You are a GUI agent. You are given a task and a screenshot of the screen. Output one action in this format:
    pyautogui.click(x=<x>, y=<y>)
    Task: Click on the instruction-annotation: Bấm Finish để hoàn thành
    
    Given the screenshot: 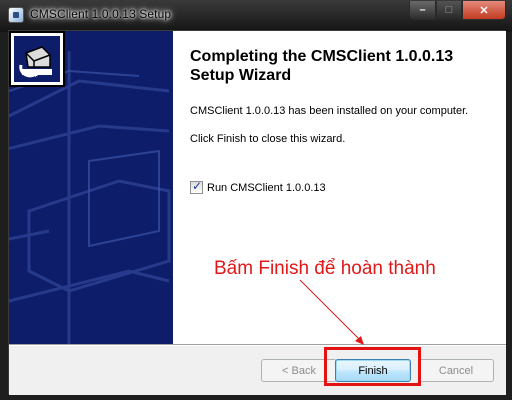 What is the action you would take?
    pyautogui.click(x=325, y=268)
    